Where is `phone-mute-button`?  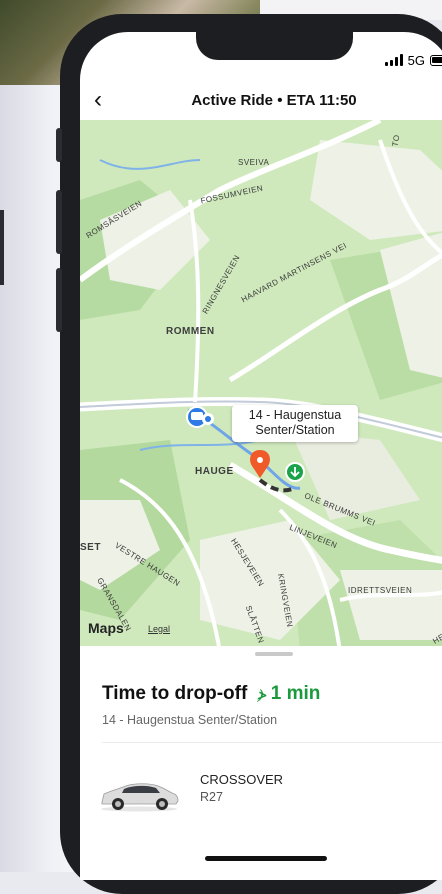 phone-mute-button is located at coordinates (59, 145).